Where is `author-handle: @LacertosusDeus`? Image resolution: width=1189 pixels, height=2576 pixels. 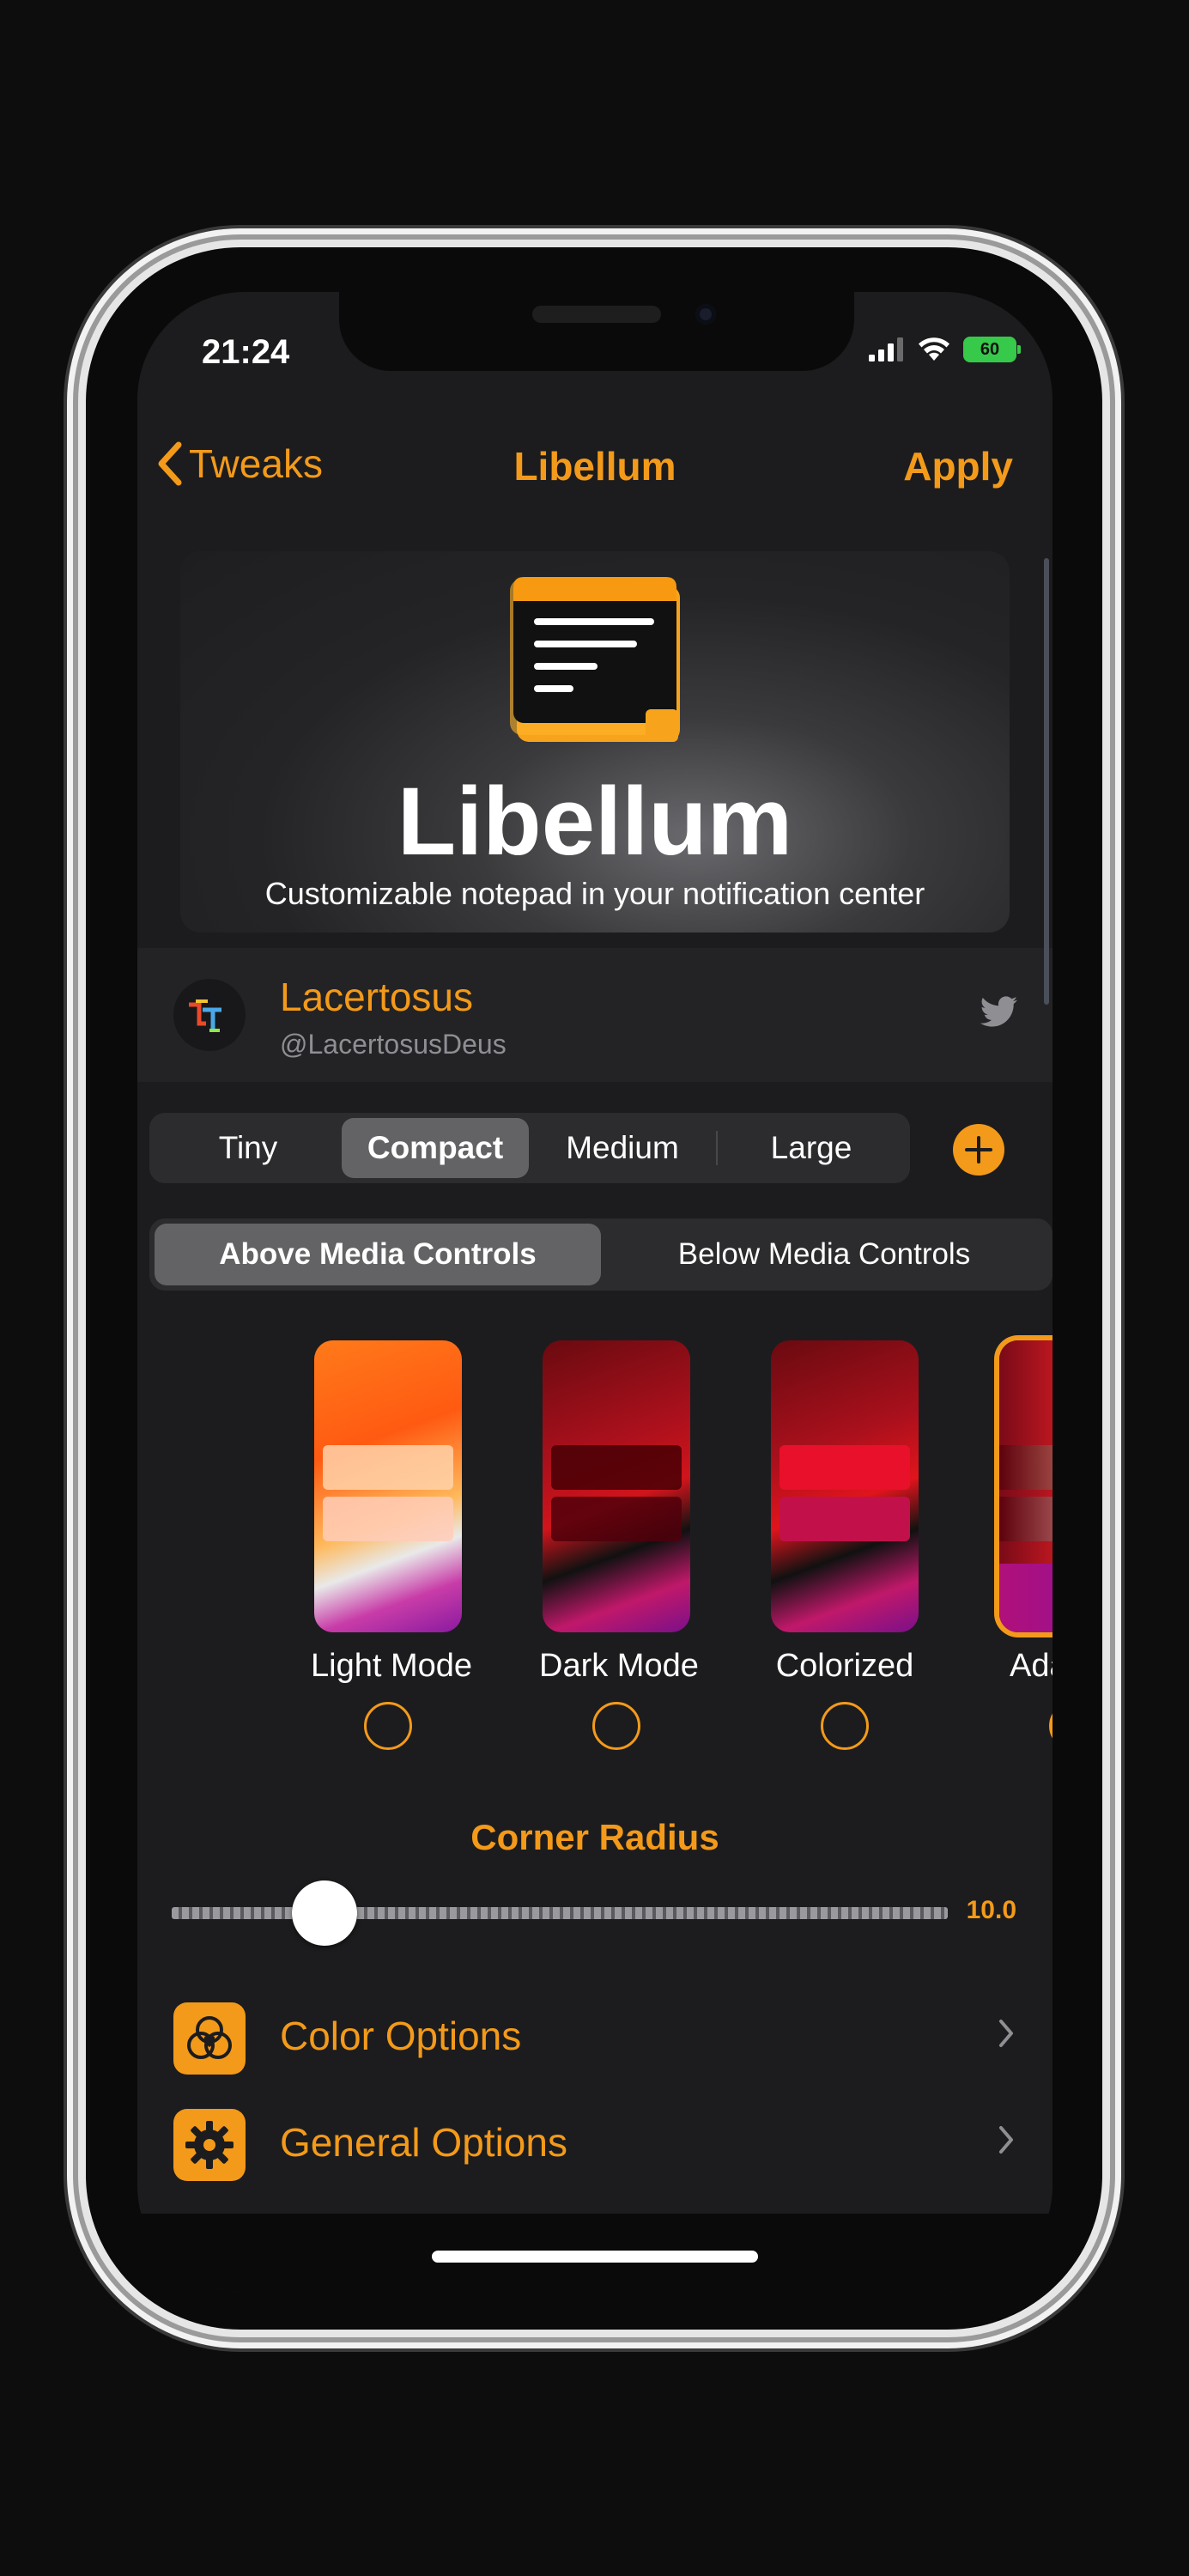 author-handle: @LacertosusDeus is located at coordinates (393, 1045).